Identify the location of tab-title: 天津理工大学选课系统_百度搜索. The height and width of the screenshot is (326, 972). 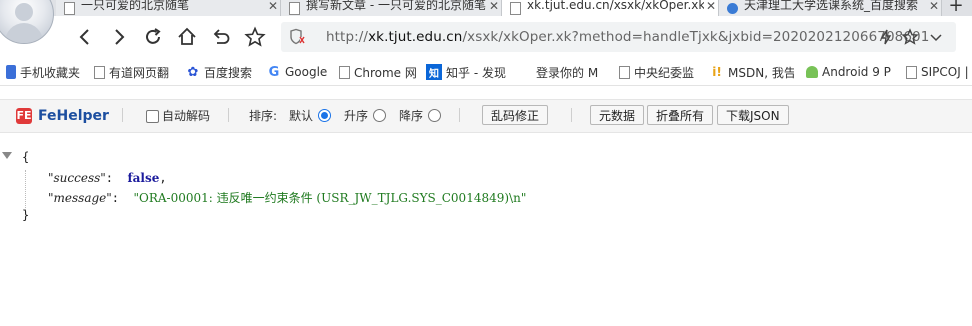
(831, 6).